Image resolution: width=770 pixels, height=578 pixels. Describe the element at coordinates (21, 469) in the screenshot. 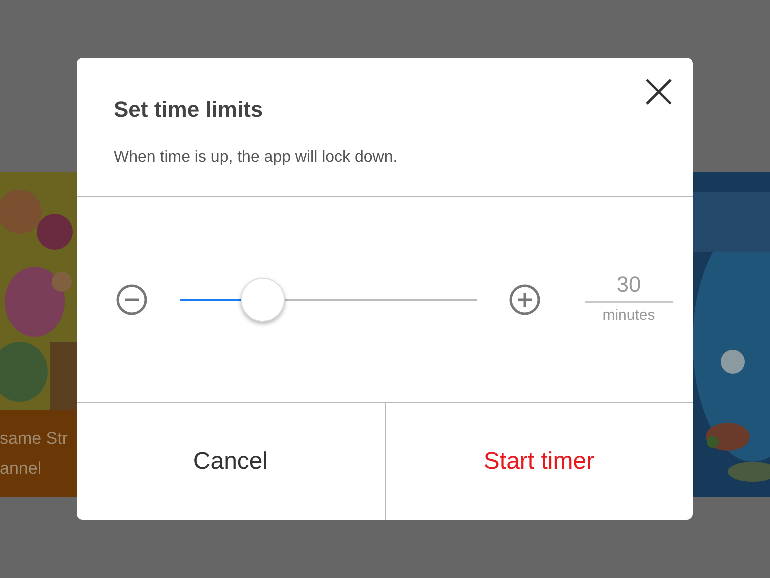

I see `card-caption: annel` at that location.